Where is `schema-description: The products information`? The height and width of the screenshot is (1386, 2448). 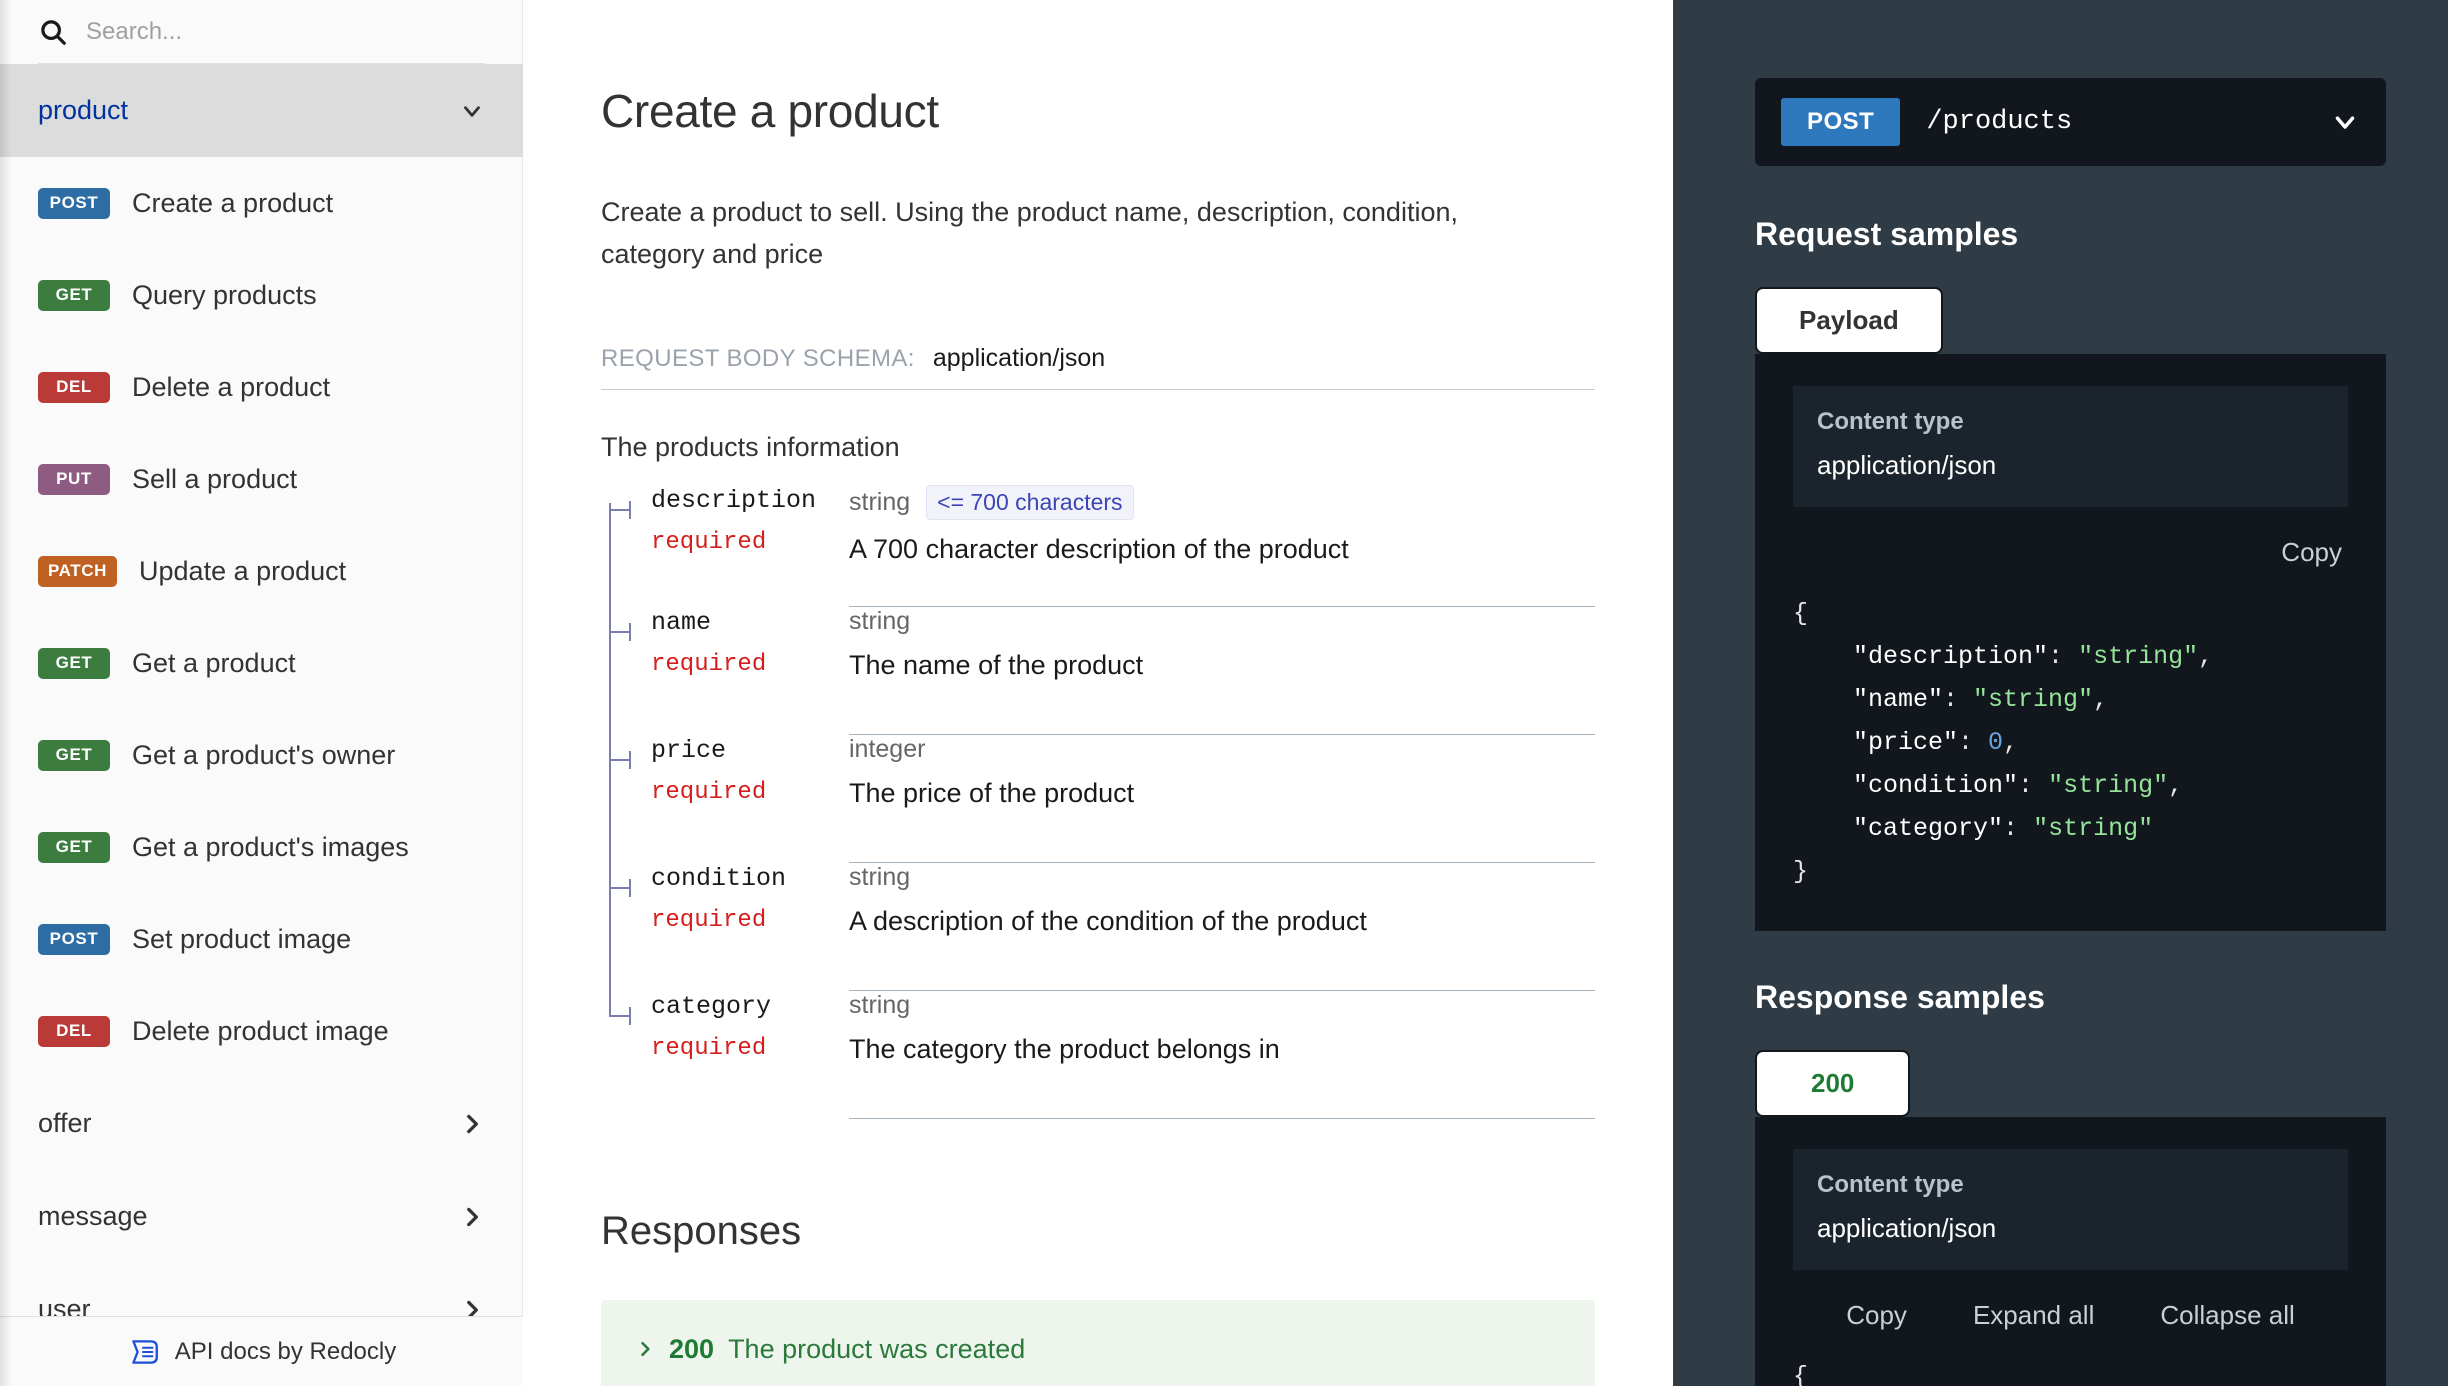 schema-description: The products information is located at coordinates (750, 446).